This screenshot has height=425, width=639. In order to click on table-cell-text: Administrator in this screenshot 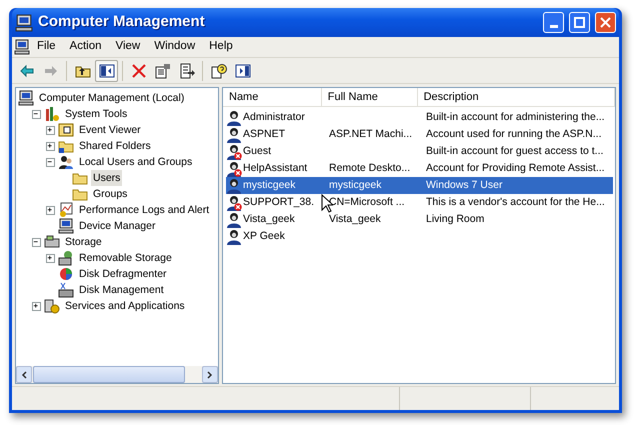, I will do `click(274, 117)`.